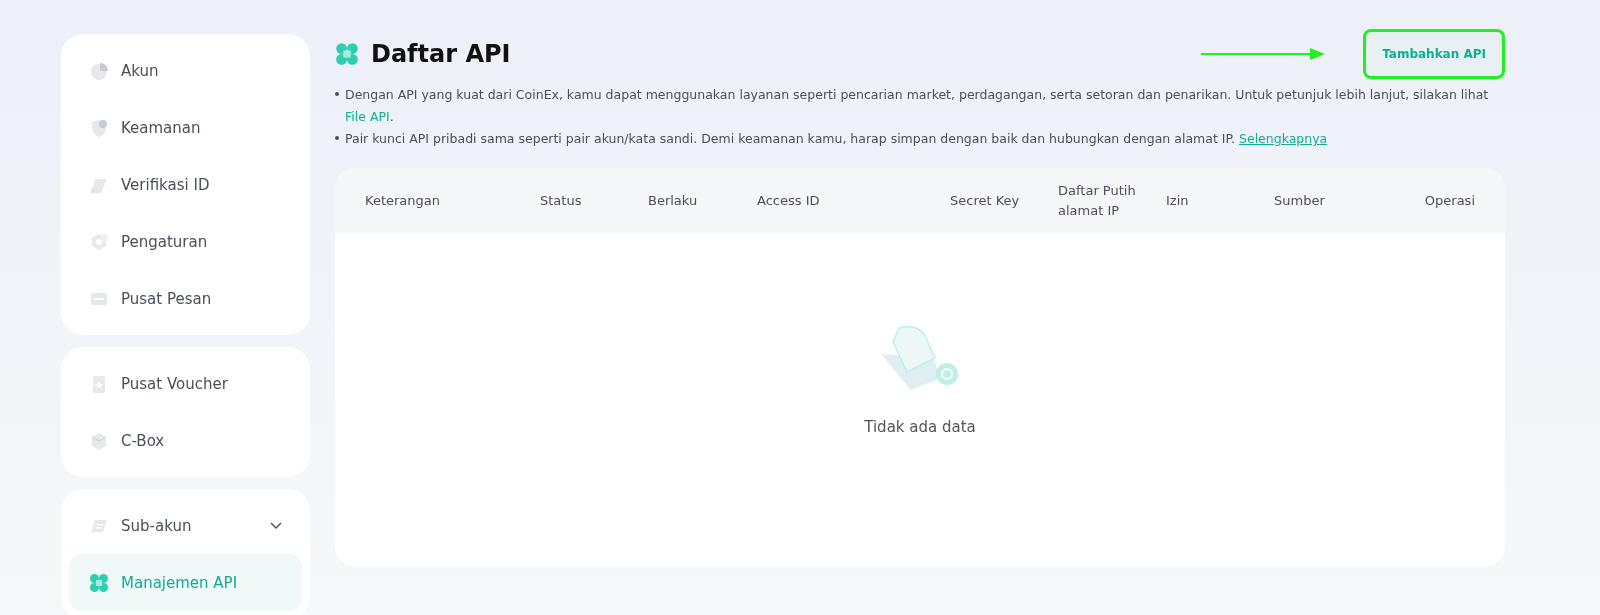  Describe the element at coordinates (143, 440) in the screenshot. I see `sidebar-item-label: C-Box` at that location.